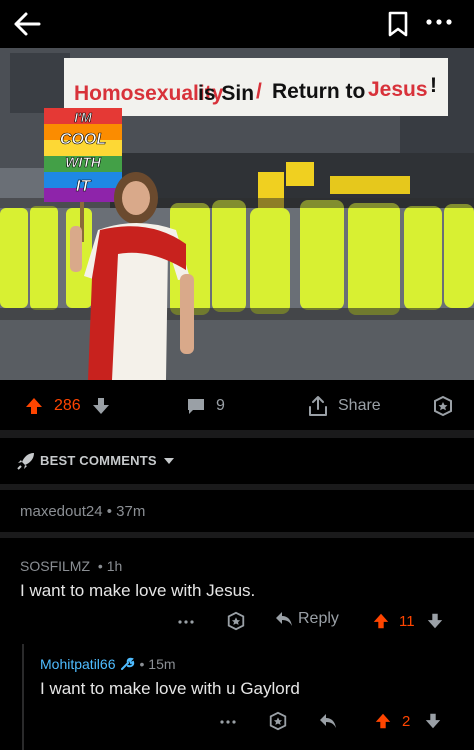 Image resolution: width=474 pixels, height=750 pixels. I want to click on award-button, so click(443, 406).